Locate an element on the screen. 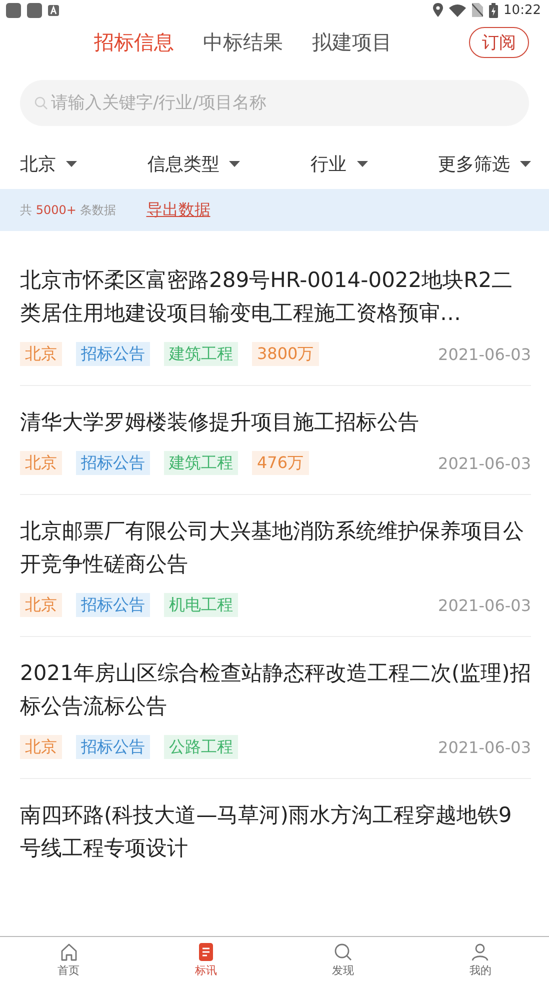 The image size is (549, 982). search-field: 请输入关键字/行业/项目名称 is located at coordinates (274, 103).